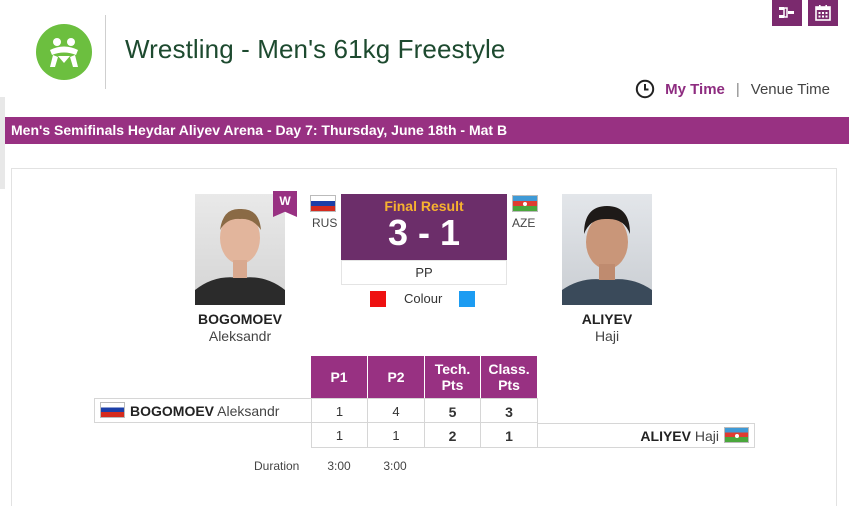 Image resolution: width=852 pixels, height=513 pixels. What do you see at coordinates (396, 435) in the screenshot?
I see `cell-blue-p2: 1` at bounding box center [396, 435].